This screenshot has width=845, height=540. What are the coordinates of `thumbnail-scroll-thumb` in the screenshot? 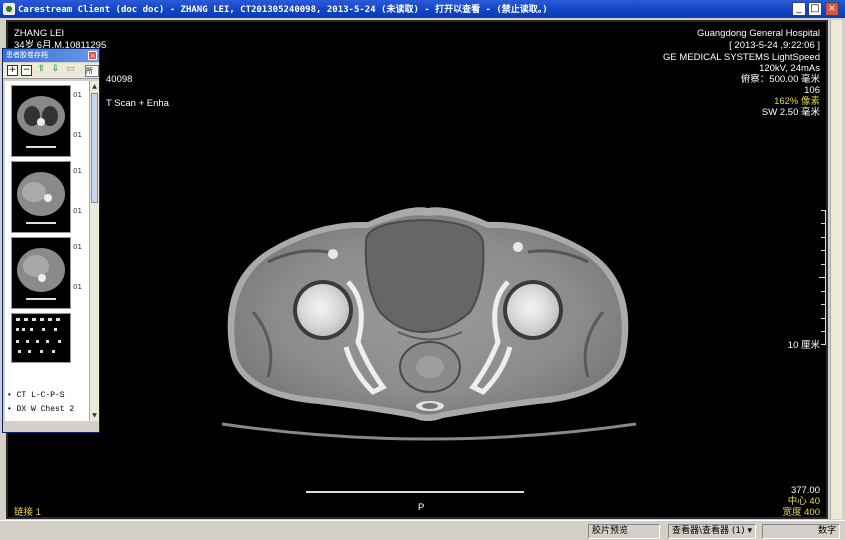 It's located at (94, 148).